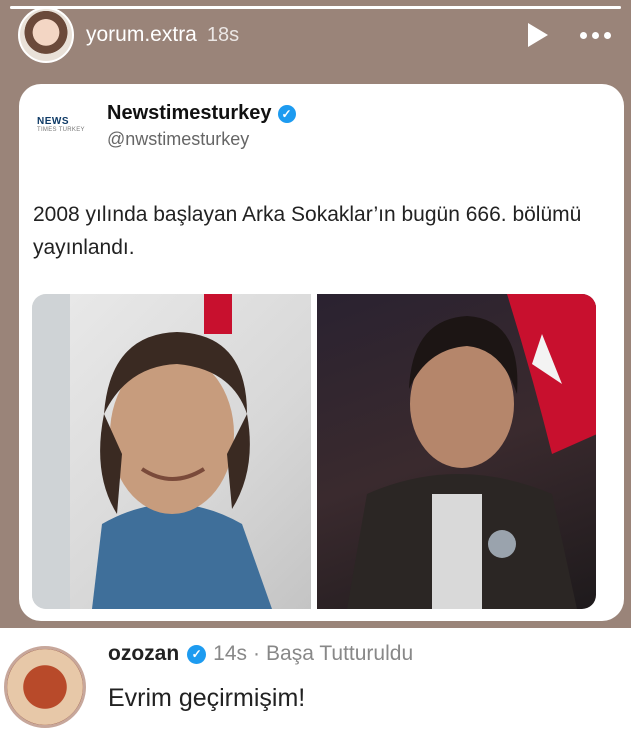 Image resolution: width=631 pixels, height=734 pixels. What do you see at coordinates (223, 34) in the screenshot?
I see `story-time: 18s` at bounding box center [223, 34].